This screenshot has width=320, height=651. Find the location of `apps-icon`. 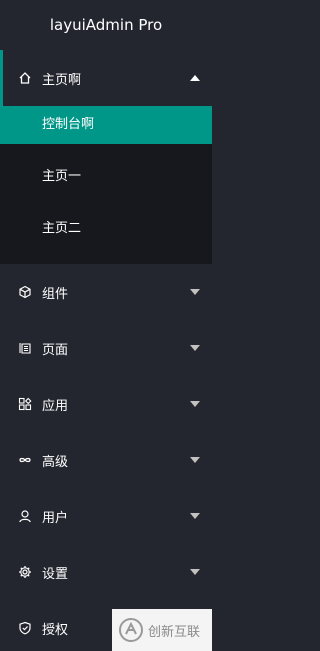

apps-icon is located at coordinates (25, 404).